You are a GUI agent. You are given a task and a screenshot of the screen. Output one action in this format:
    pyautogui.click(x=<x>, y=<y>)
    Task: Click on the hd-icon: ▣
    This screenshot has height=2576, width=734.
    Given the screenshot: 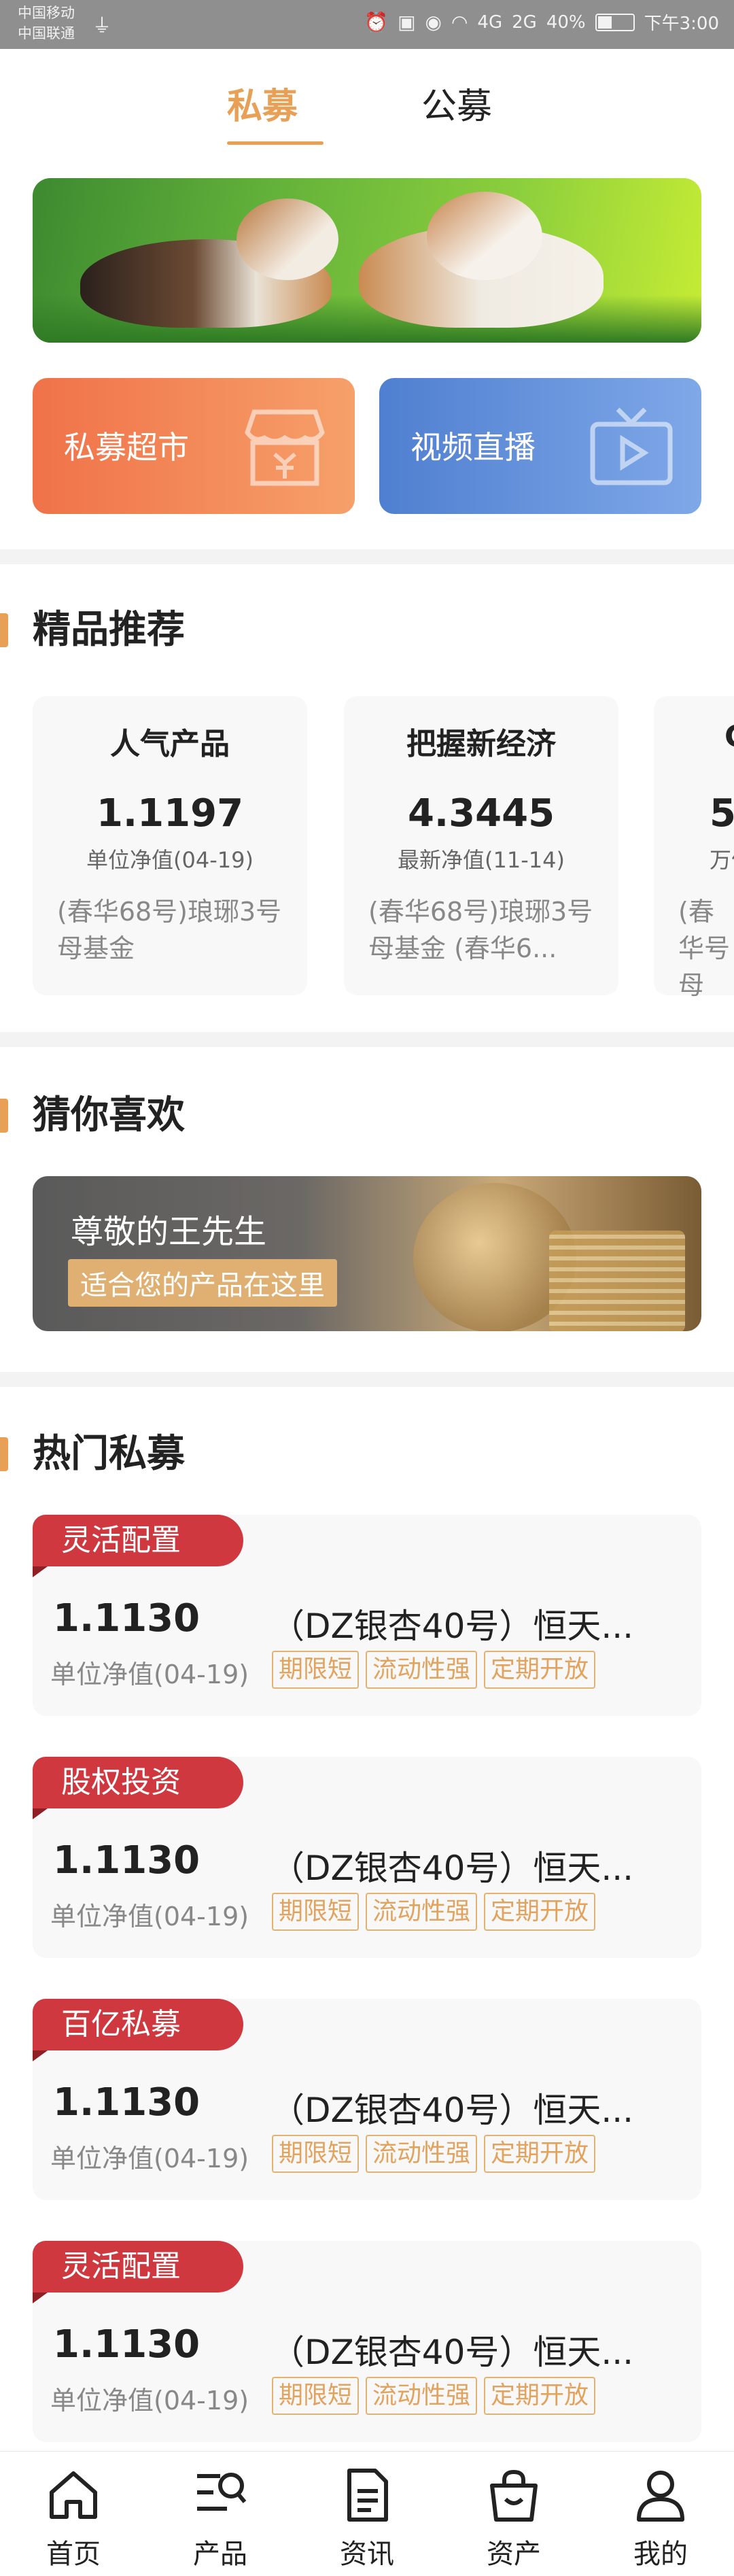 What is the action you would take?
    pyautogui.click(x=407, y=22)
    